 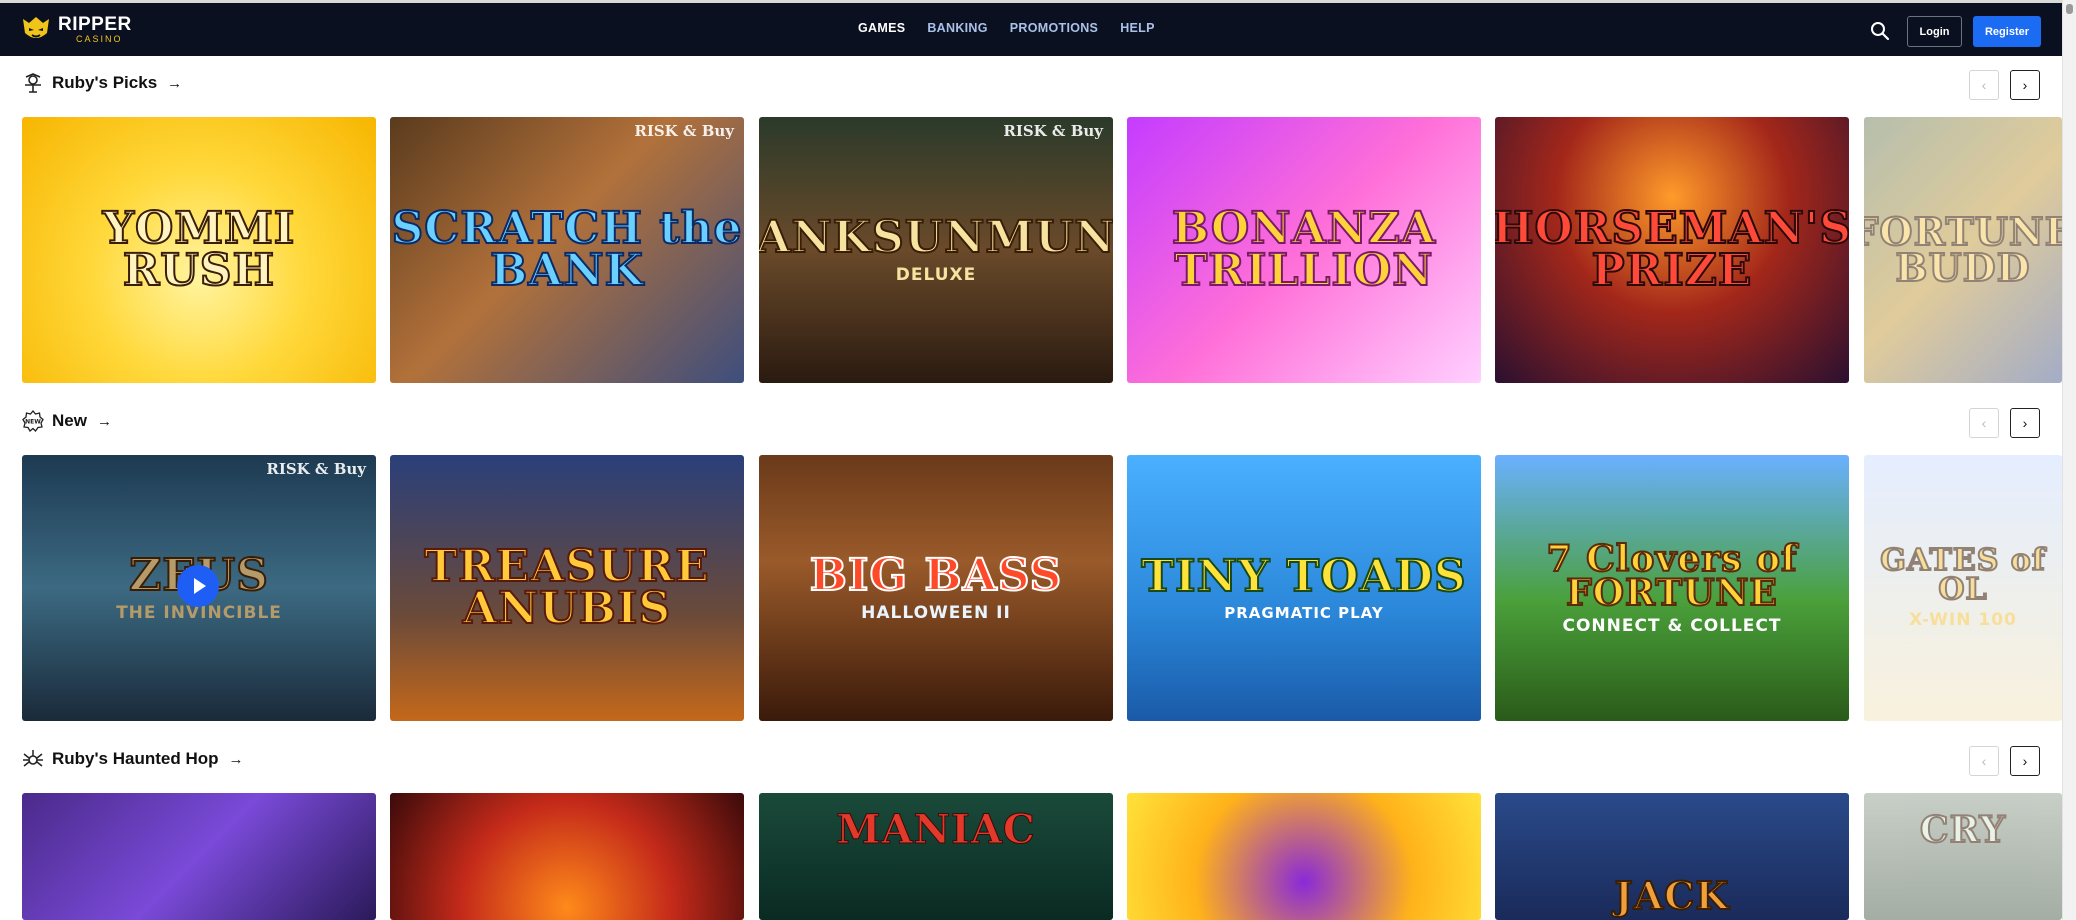 I want to click on section-header-rubys-haunted-hop: Ruby's Haunted Hop →, so click(x=133, y=759).